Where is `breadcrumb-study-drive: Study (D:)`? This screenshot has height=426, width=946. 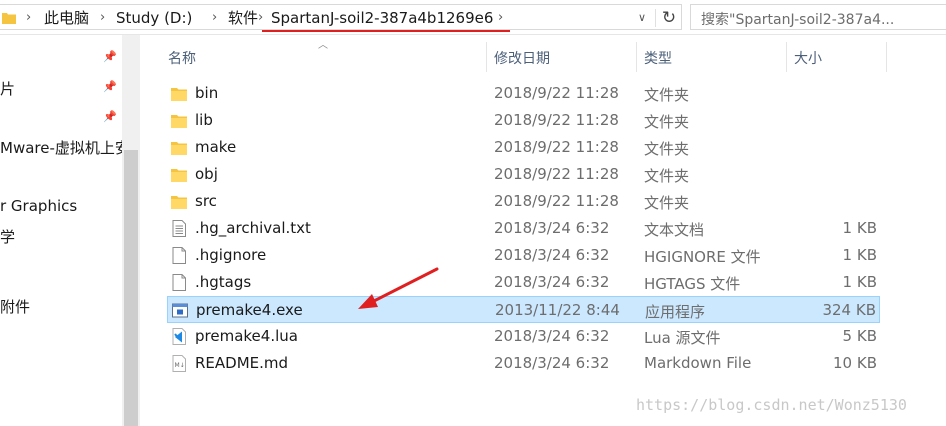
breadcrumb-study-drive: Study (D:) is located at coordinates (154, 18).